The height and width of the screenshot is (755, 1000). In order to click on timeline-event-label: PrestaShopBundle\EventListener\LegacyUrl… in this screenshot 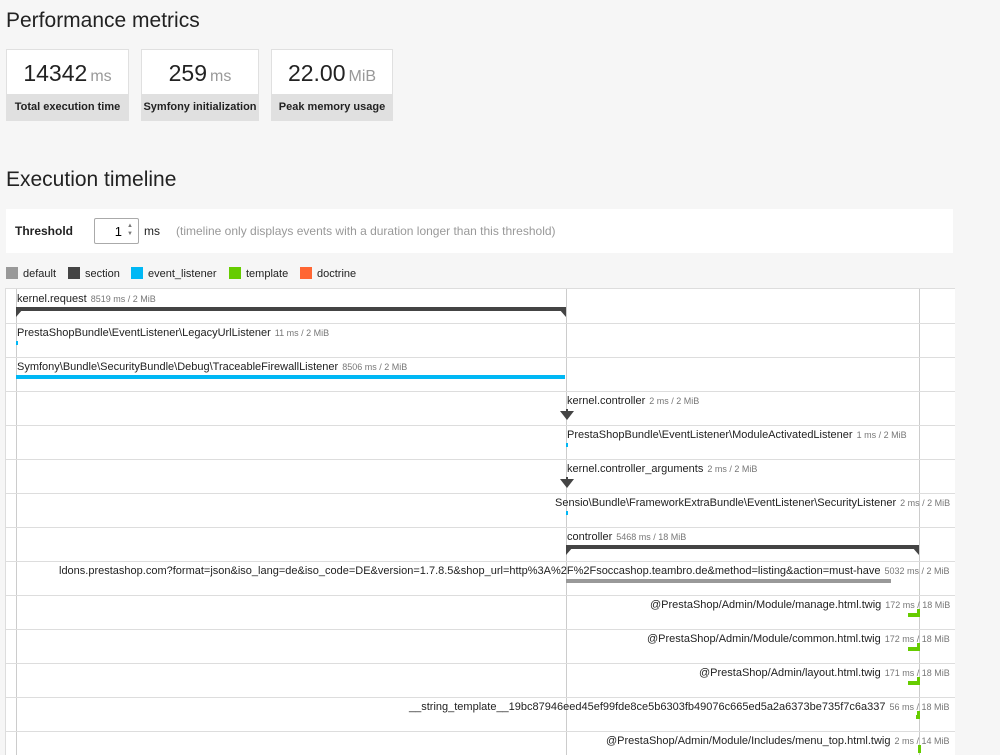, I will do `click(173, 333)`.